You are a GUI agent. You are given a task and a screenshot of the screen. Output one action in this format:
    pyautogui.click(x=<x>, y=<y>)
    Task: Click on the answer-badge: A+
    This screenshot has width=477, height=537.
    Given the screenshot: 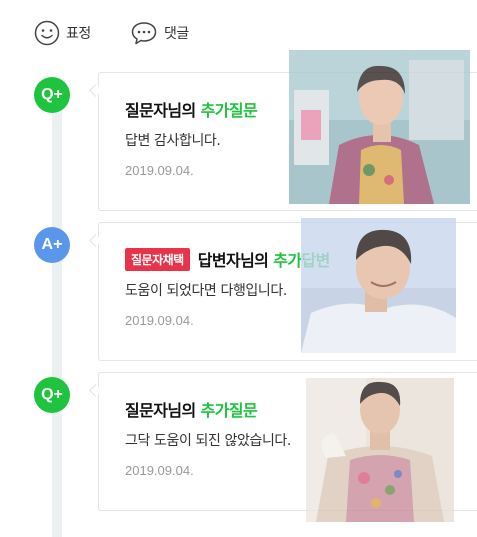 What is the action you would take?
    pyautogui.click(x=52, y=245)
    